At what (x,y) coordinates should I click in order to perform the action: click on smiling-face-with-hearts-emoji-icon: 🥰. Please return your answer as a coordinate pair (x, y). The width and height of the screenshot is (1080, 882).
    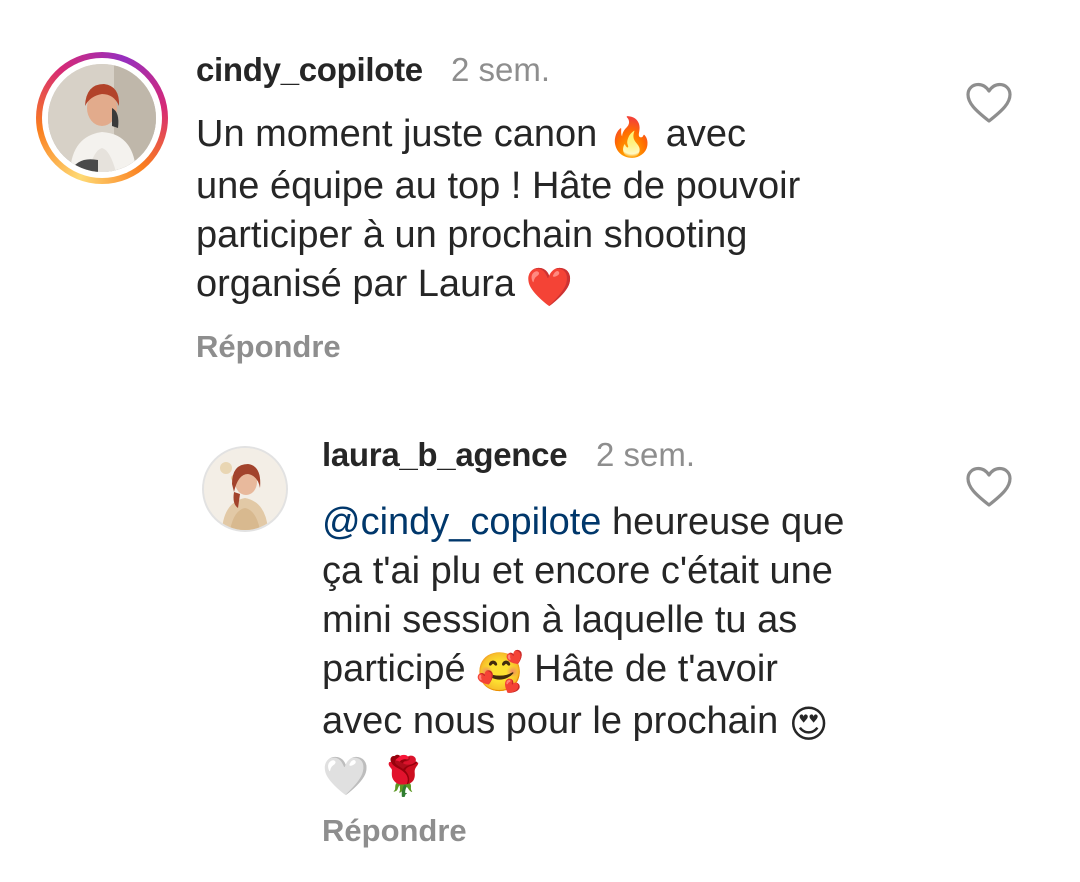
    Looking at the image, I should click on (500, 672).